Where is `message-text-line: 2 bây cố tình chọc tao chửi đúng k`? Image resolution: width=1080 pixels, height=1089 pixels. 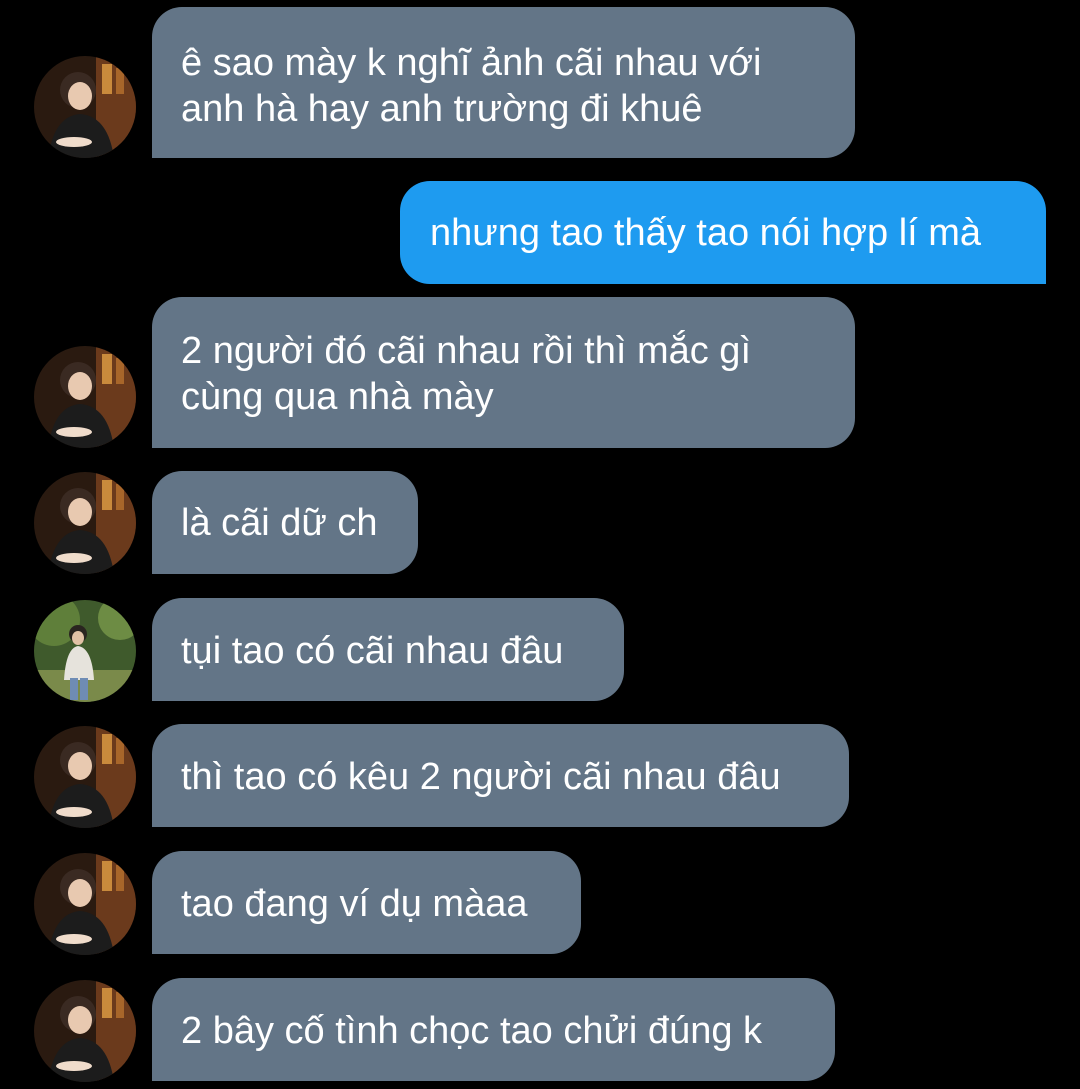
message-text-line: 2 bây cố tình chọc tao chửi đúng k is located at coordinates (472, 1031).